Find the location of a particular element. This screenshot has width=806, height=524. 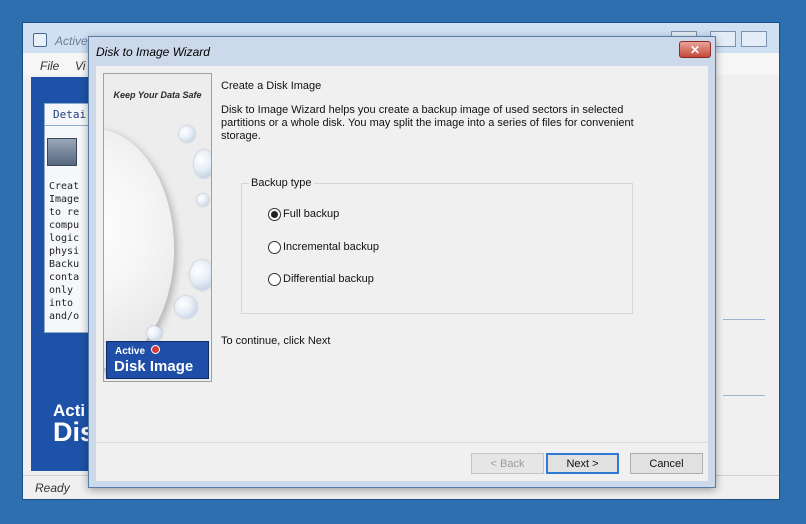

disc-graphic is located at coordinates (139, 249).